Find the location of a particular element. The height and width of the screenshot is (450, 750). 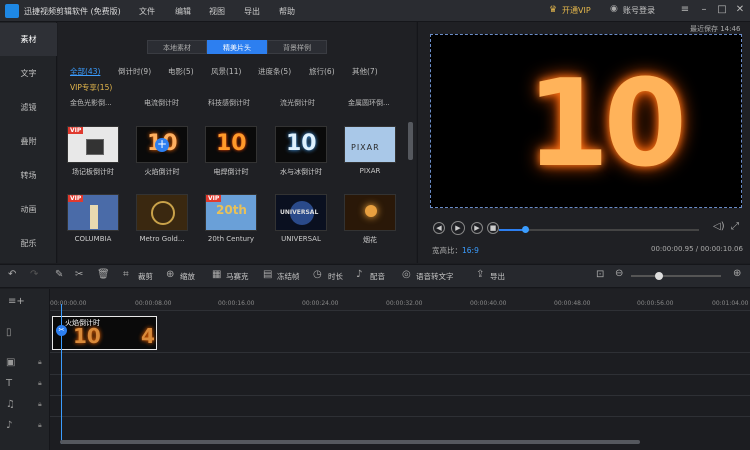

timeline-scrollbar is located at coordinates (350, 442).